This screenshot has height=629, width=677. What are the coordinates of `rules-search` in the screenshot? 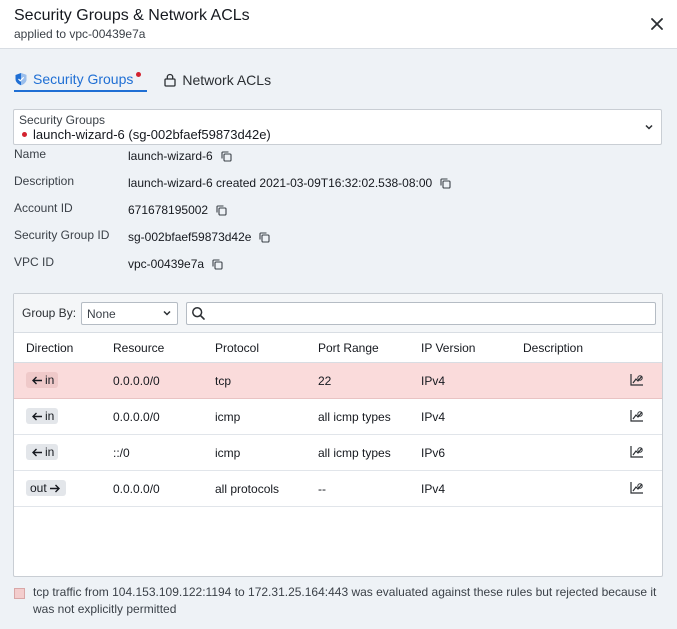 It's located at (421, 313).